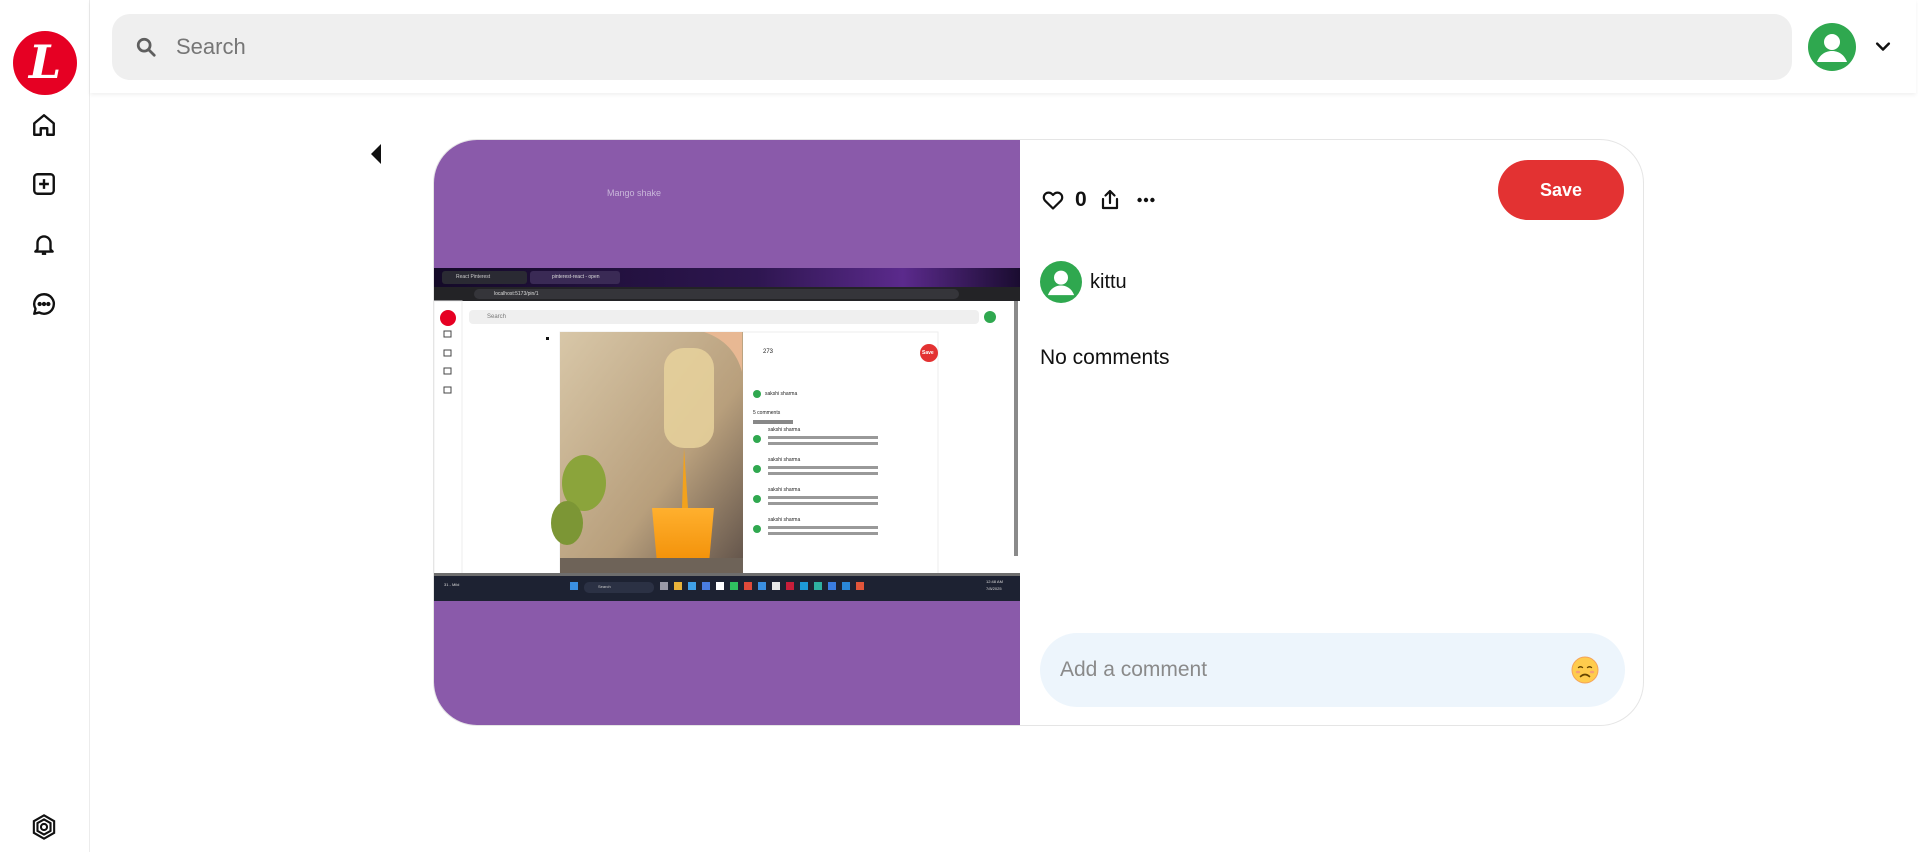 The width and height of the screenshot is (1918, 852). Describe the element at coordinates (497, 317) in the screenshot. I see `embedded-search-placeholder: Search` at that location.